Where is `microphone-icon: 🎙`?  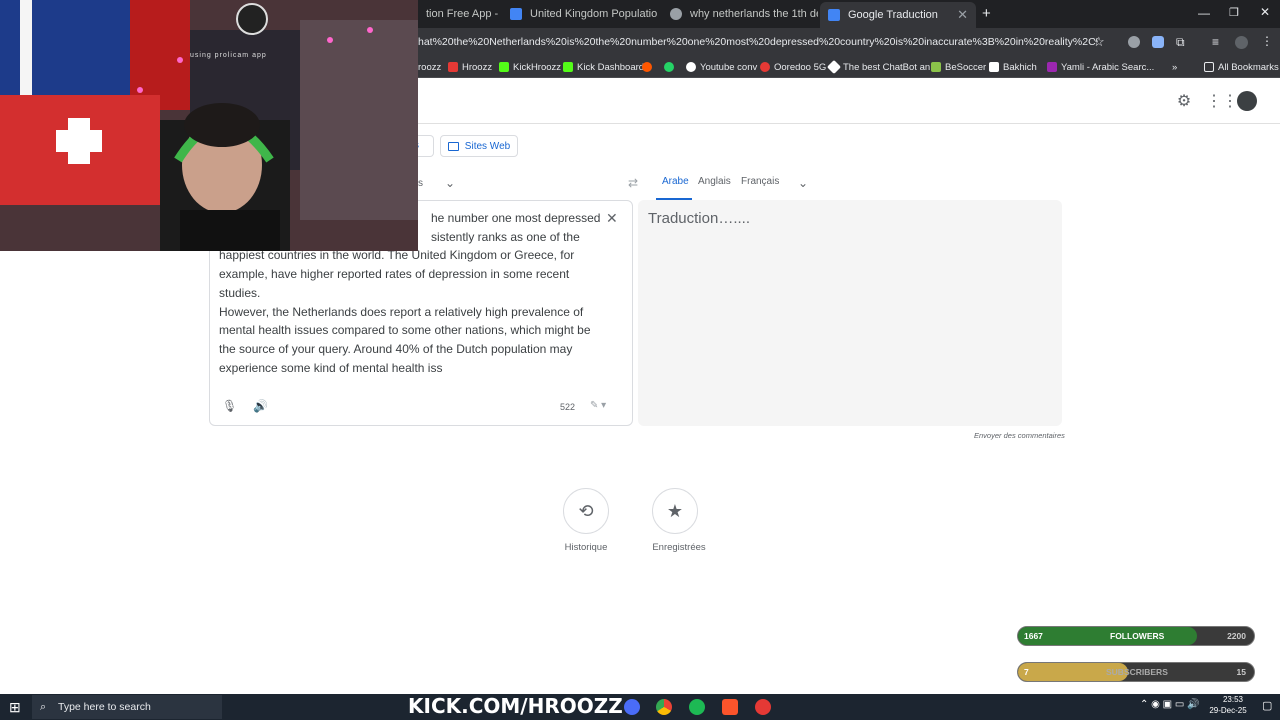 microphone-icon: 🎙 is located at coordinates (229, 406).